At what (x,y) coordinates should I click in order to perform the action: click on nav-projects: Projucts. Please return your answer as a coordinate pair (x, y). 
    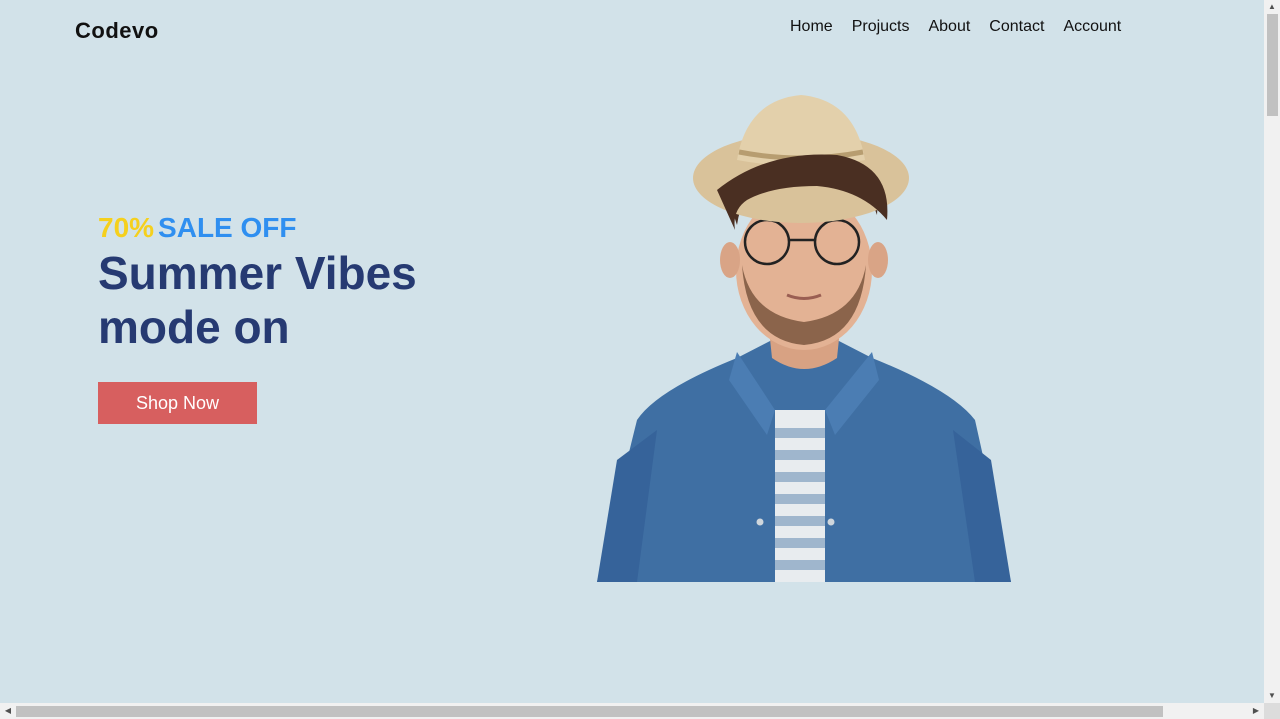
    Looking at the image, I should click on (881, 27).